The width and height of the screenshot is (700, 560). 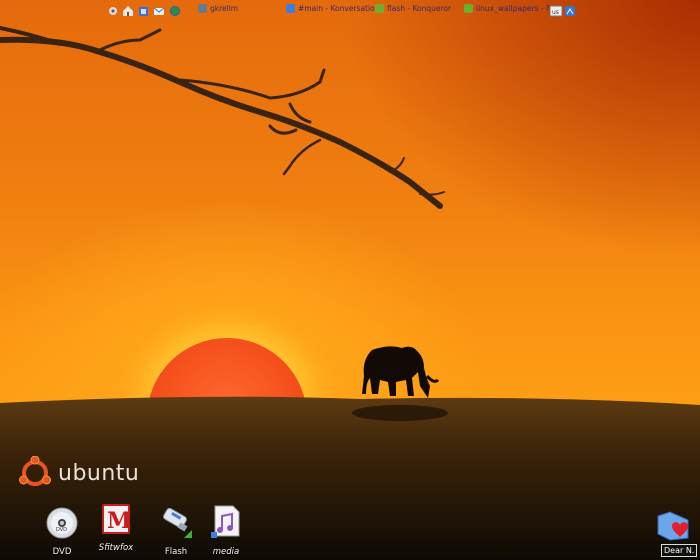 What do you see at coordinates (159, 11) in the screenshot?
I see `mail-icon` at bounding box center [159, 11].